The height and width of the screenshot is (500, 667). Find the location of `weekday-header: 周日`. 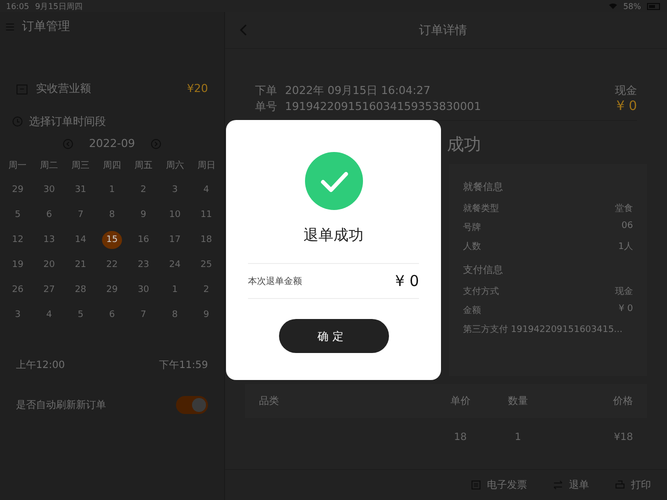

weekday-header: 周日 is located at coordinates (206, 166).